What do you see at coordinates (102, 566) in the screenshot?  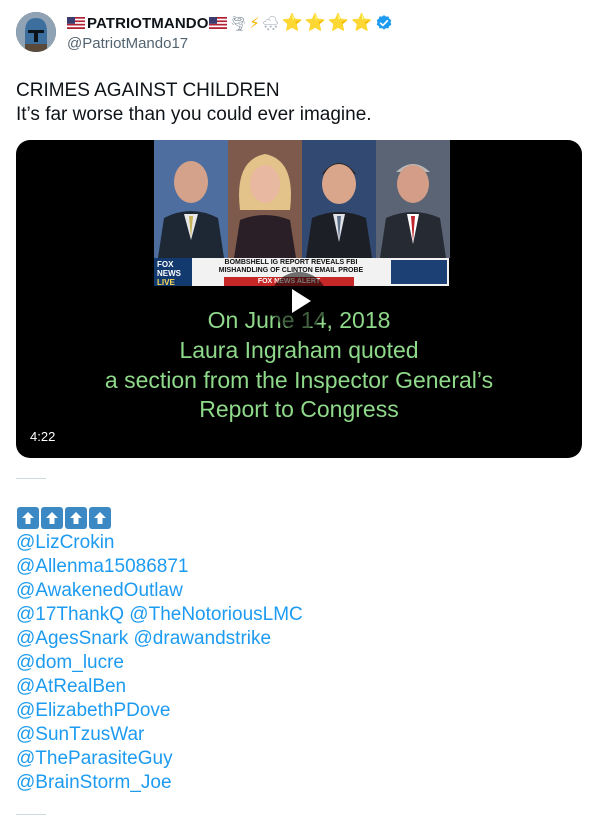 I see `mention-link: @Allenma15086871` at bounding box center [102, 566].